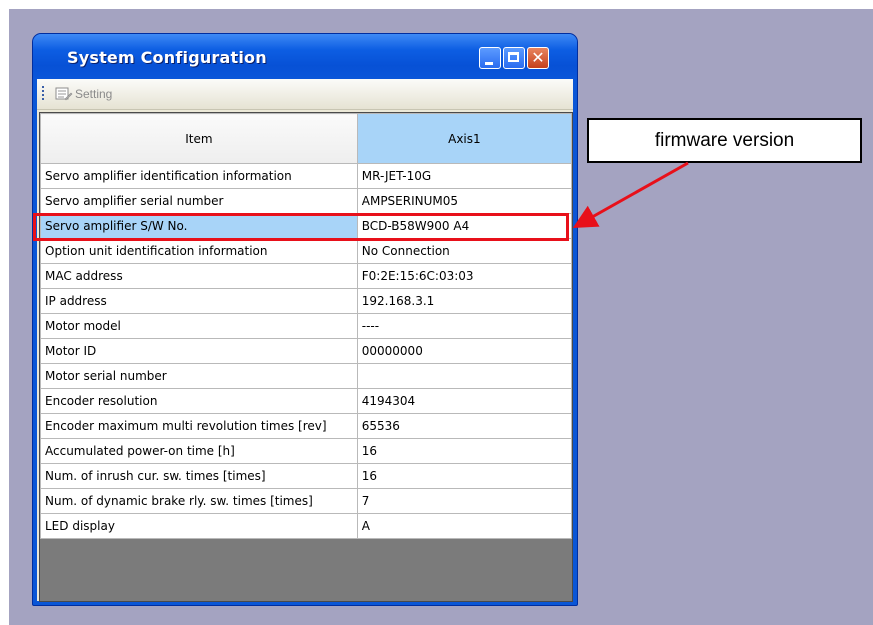 This screenshot has width=873, height=625. What do you see at coordinates (464, 226) in the screenshot?
I see `row-value-cell: BCD-B58W900 A4` at bounding box center [464, 226].